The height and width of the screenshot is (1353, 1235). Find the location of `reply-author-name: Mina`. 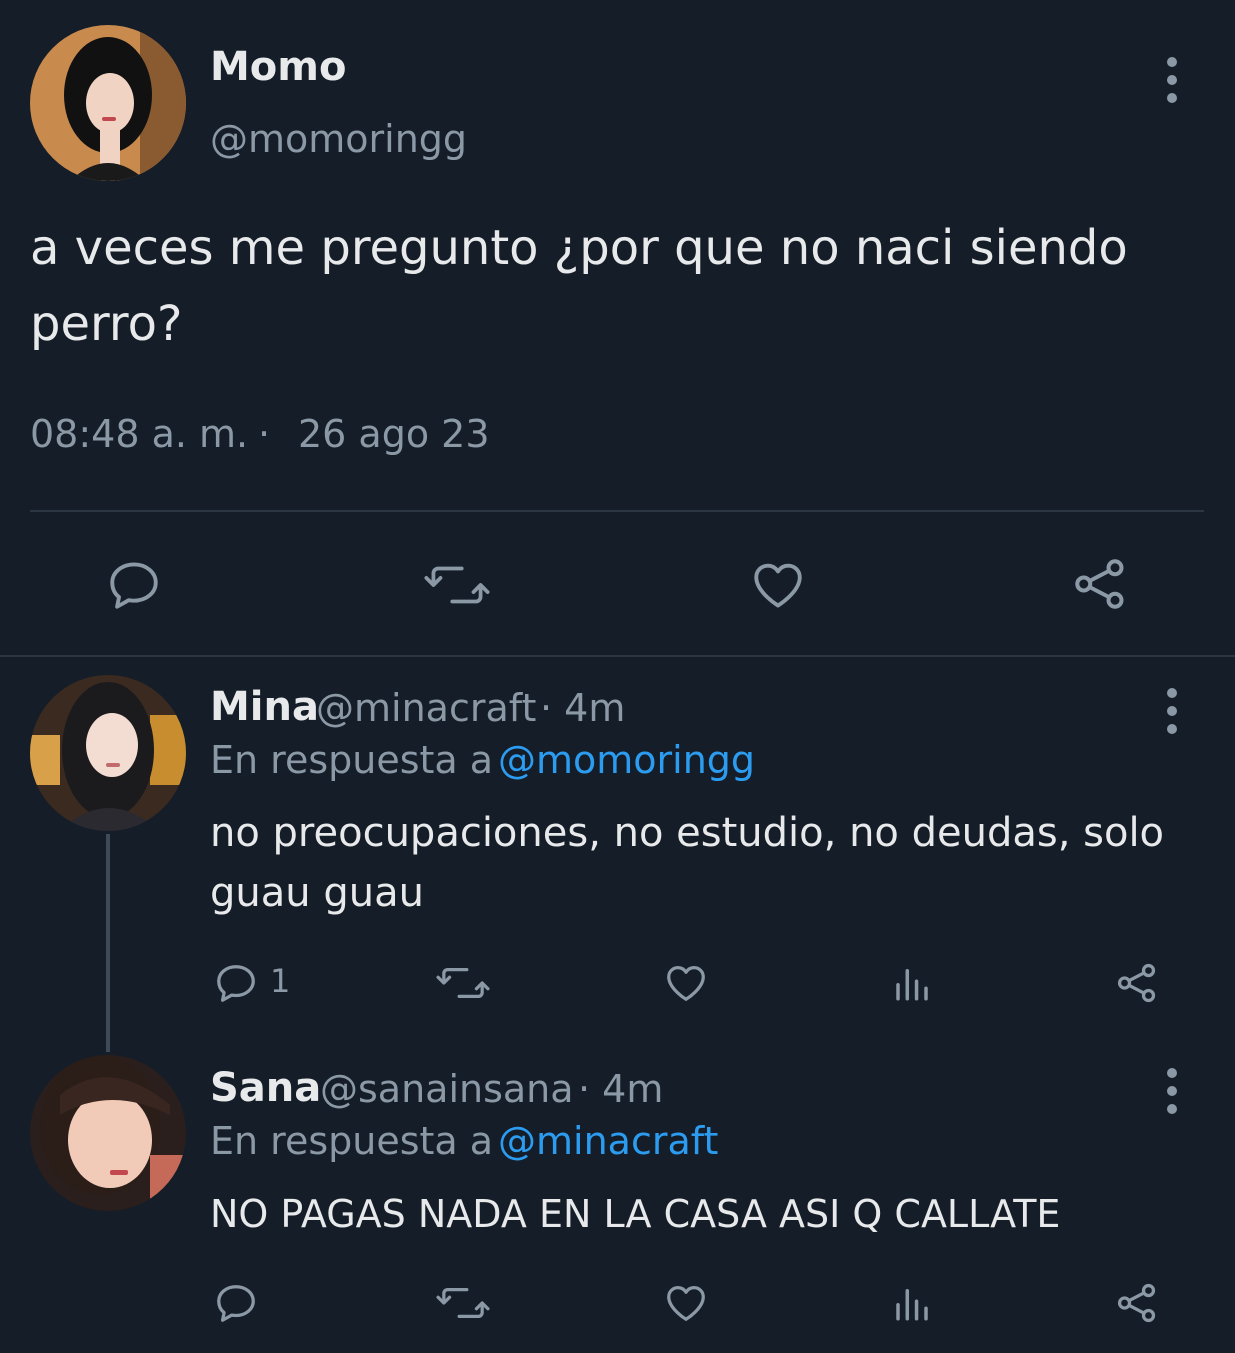

reply-author-name: Mina is located at coordinates (264, 707).